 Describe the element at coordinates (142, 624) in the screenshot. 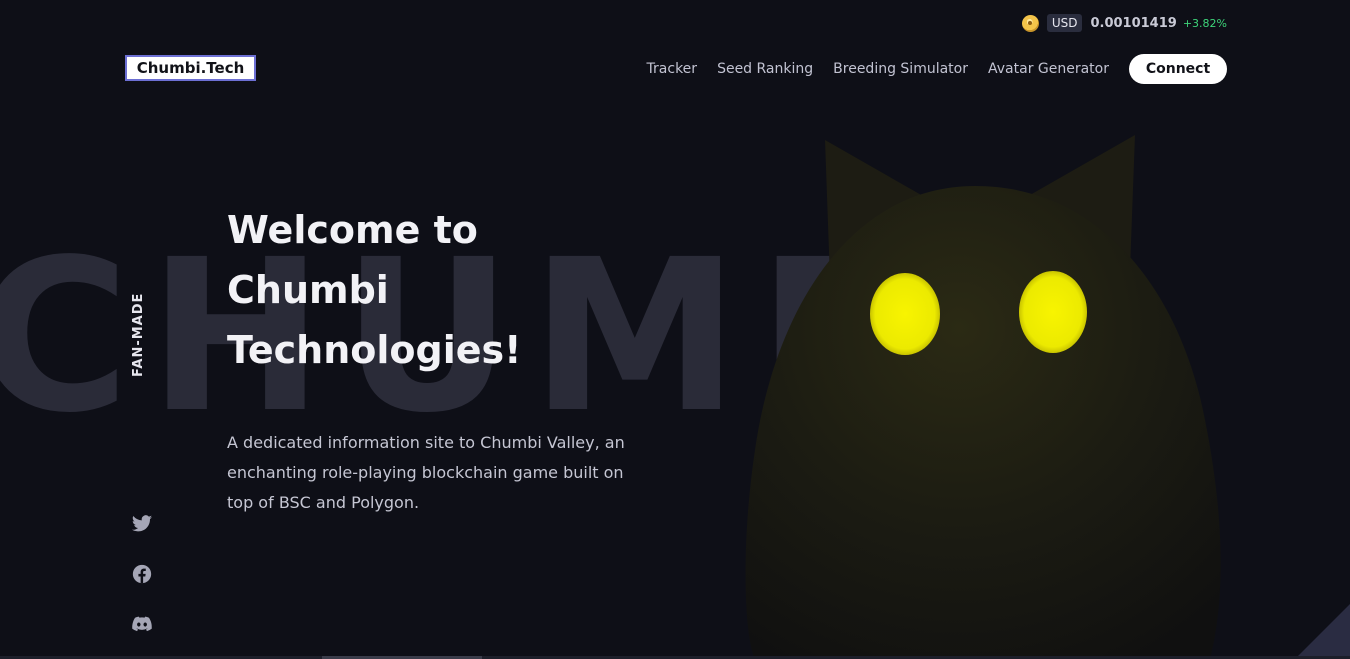

I see `discord-icon` at that location.